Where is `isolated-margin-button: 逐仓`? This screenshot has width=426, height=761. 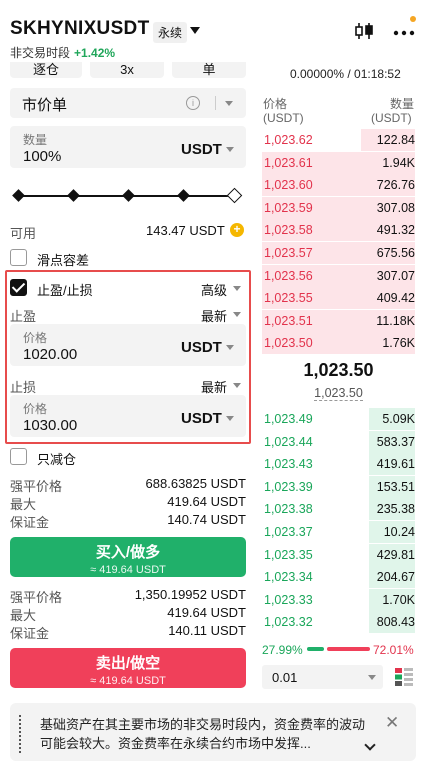
isolated-margin-button: 逐仓 is located at coordinates (46, 70).